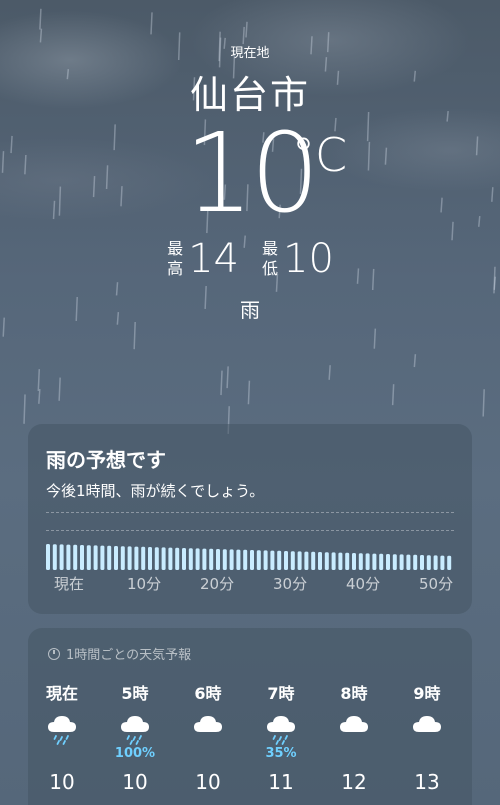 The image size is (500, 805). I want to click on hour-time: 5時, so click(135, 693).